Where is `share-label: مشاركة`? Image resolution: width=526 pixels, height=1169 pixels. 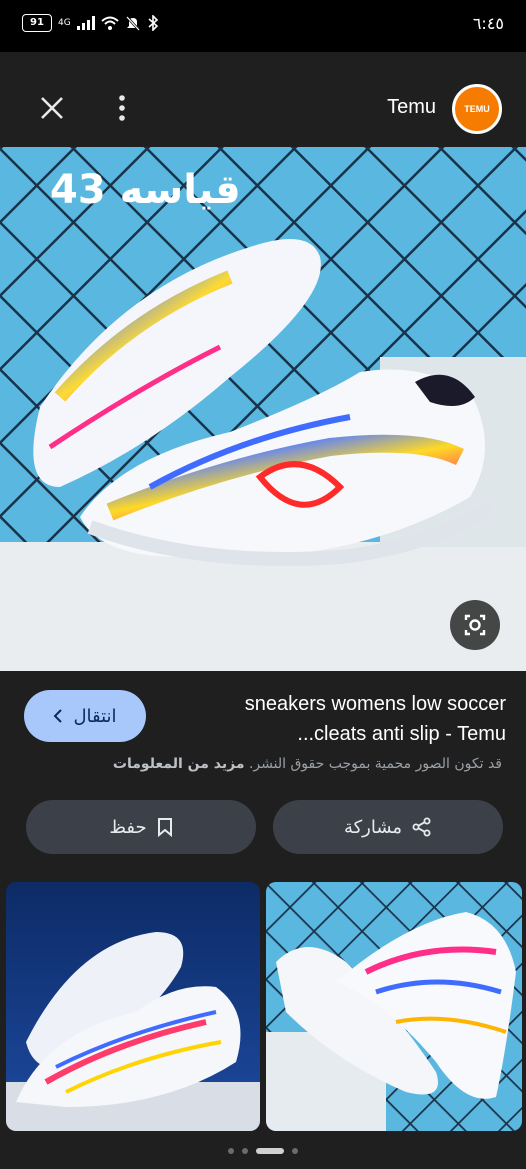
share-label: مشاركة is located at coordinates (373, 827).